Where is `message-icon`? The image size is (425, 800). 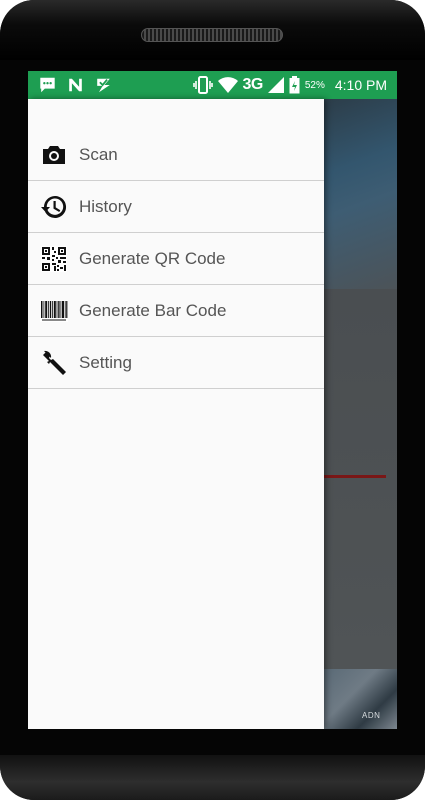
message-icon is located at coordinates (47, 85).